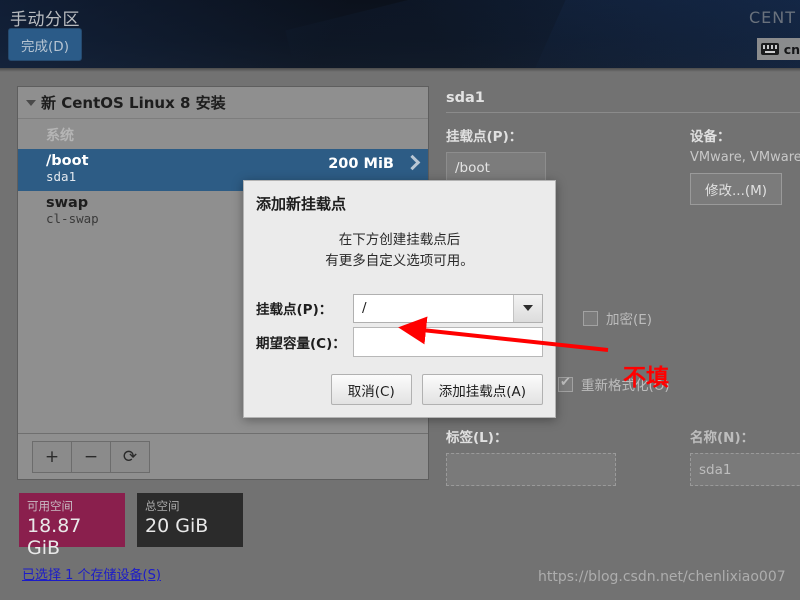 The height and width of the screenshot is (600, 800). I want to click on device-title: sda1, so click(465, 98).